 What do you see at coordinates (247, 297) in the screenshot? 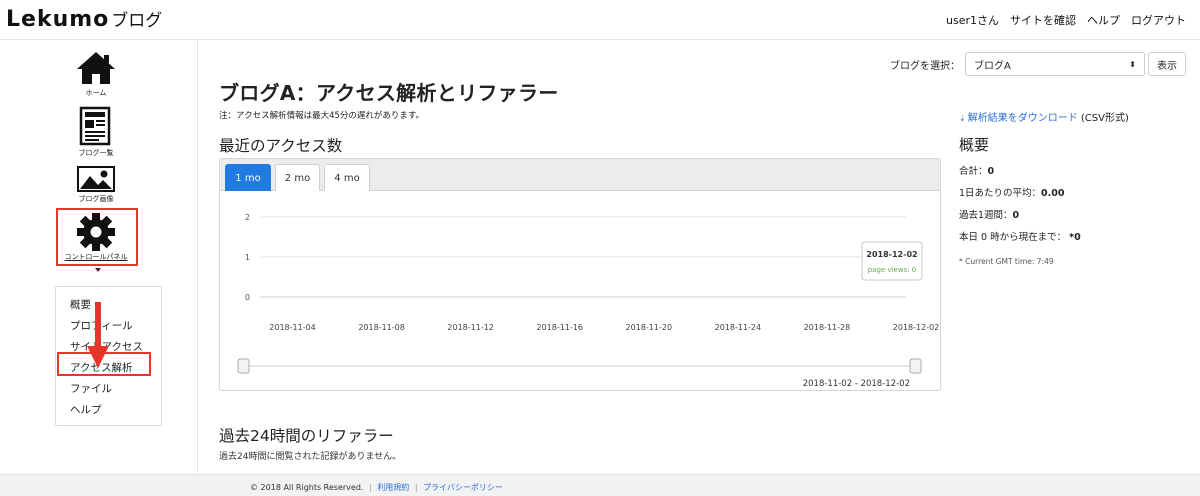
I see `y-tick-label: 0` at bounding box center [247, 297].